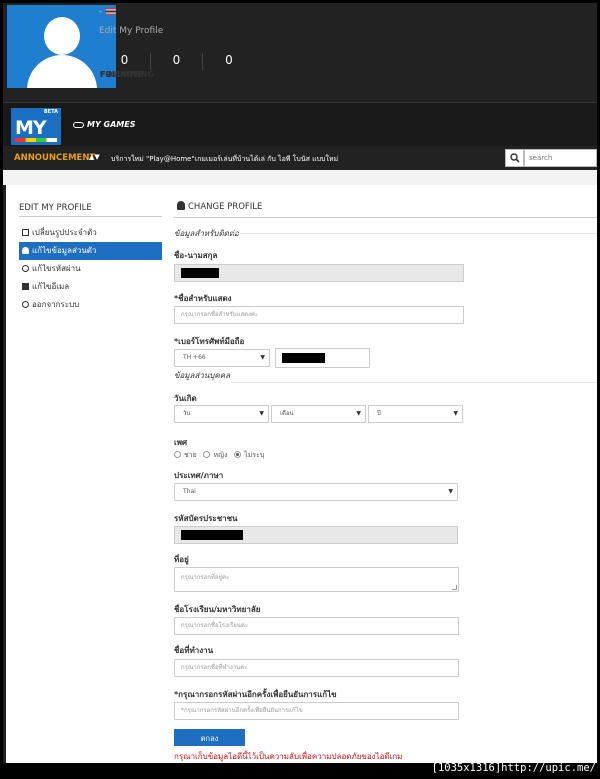  What do you see at coordinates (454, 587) in the screenshot?
I see `resize-grip-icon` at bounding box center [454, 587].